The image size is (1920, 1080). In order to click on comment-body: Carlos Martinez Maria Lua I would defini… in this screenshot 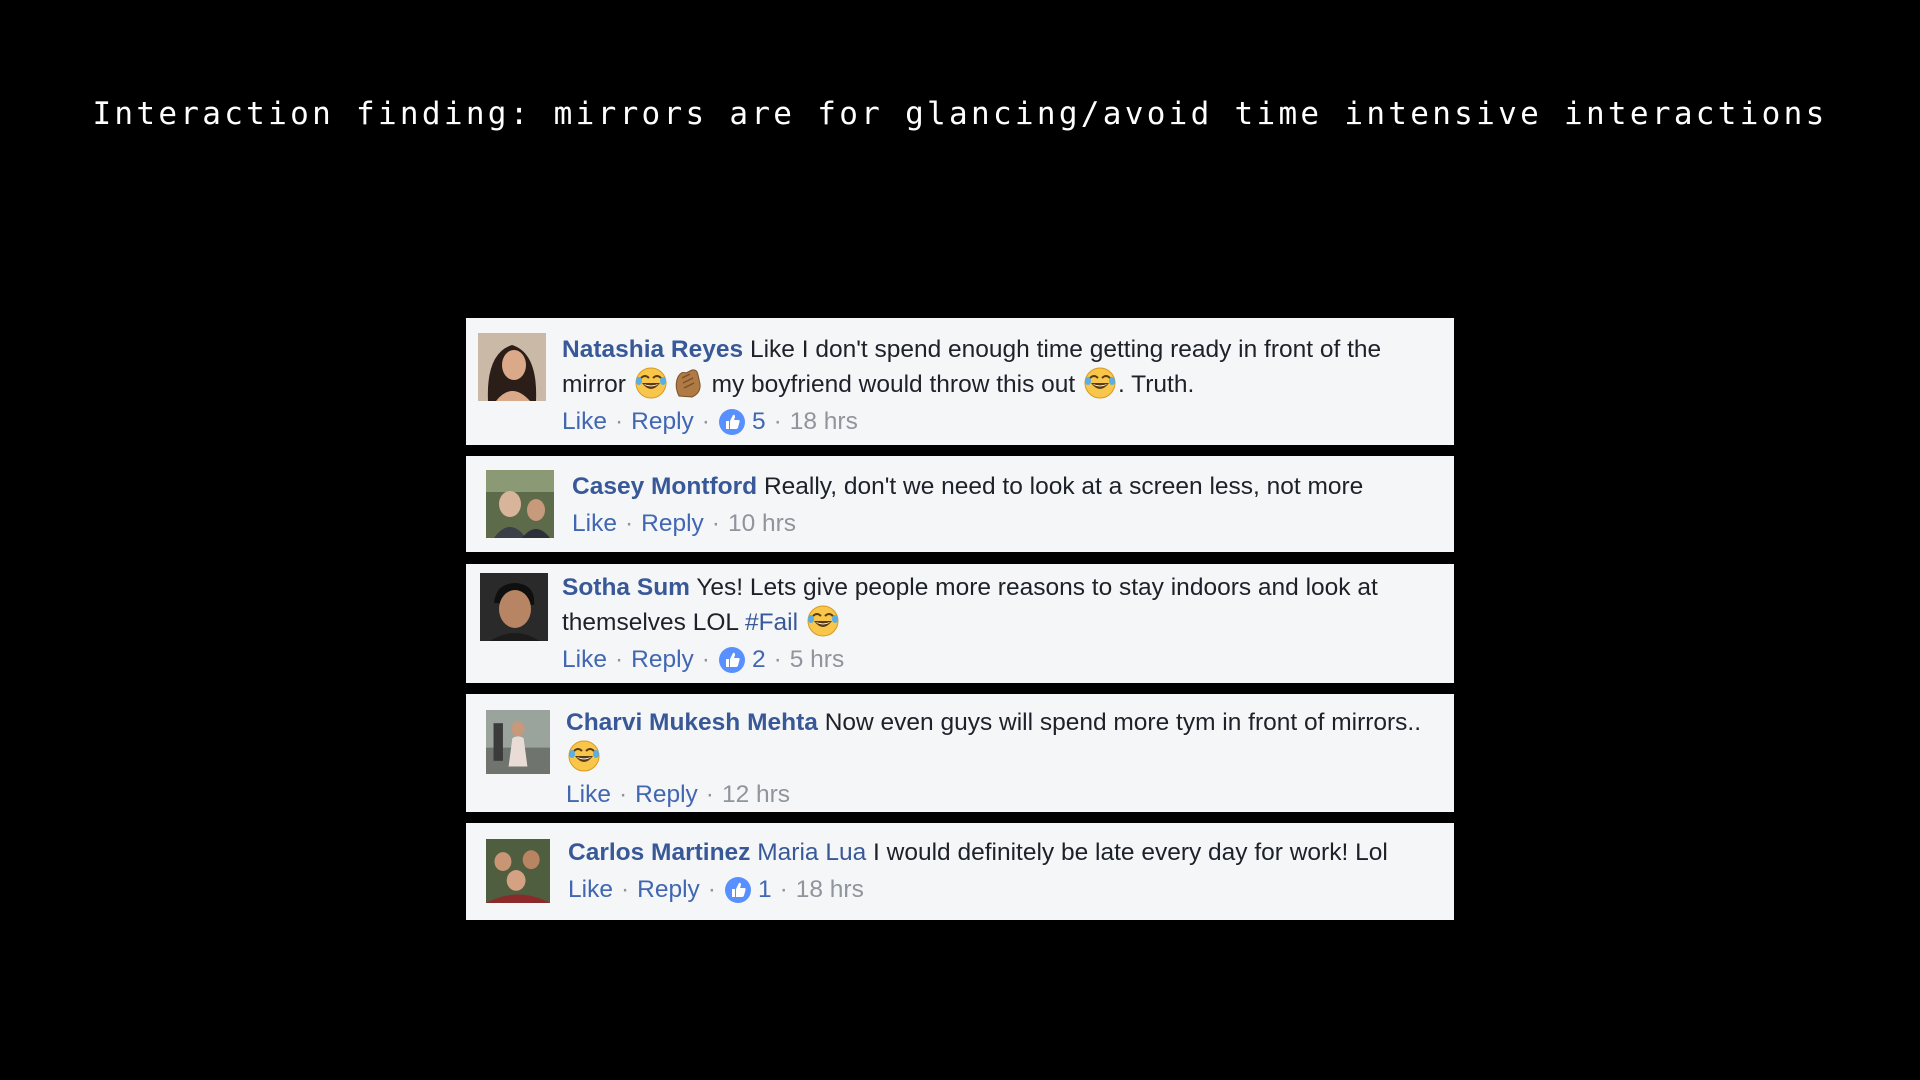, I will do `click(1000, 852)`.